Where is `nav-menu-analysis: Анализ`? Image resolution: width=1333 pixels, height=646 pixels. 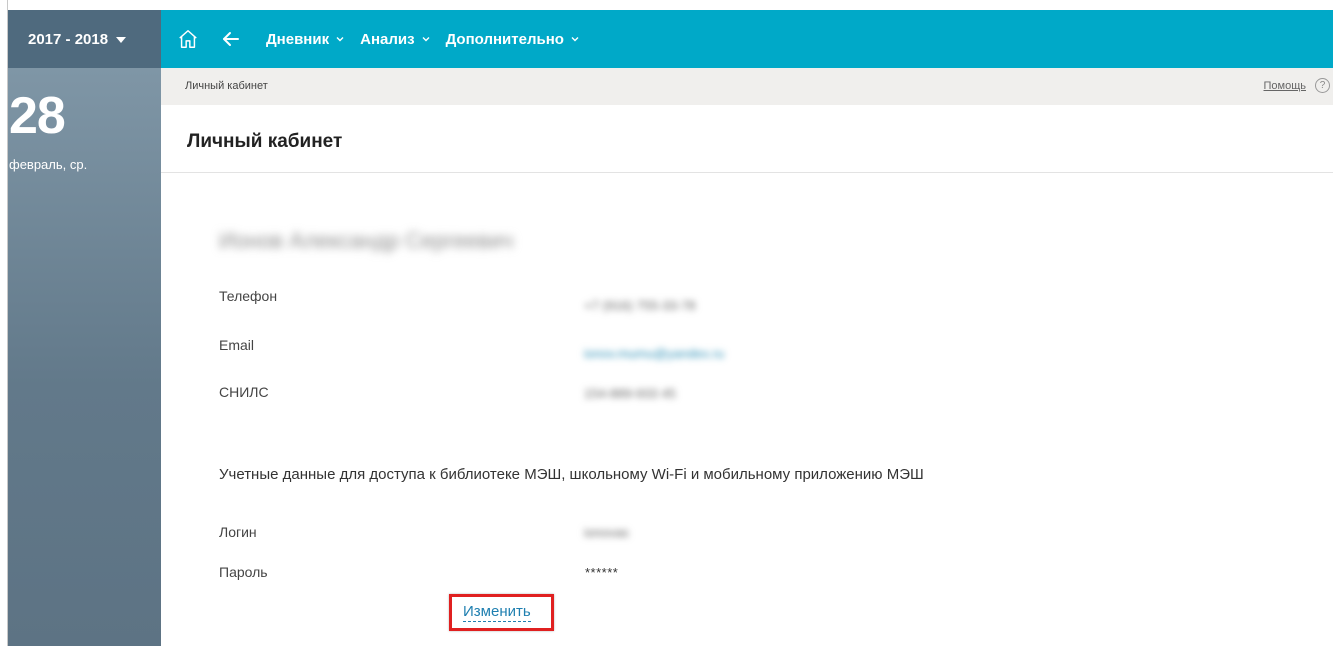 nav-menu-analysis: Анализ is located at coordinates (395, 39).